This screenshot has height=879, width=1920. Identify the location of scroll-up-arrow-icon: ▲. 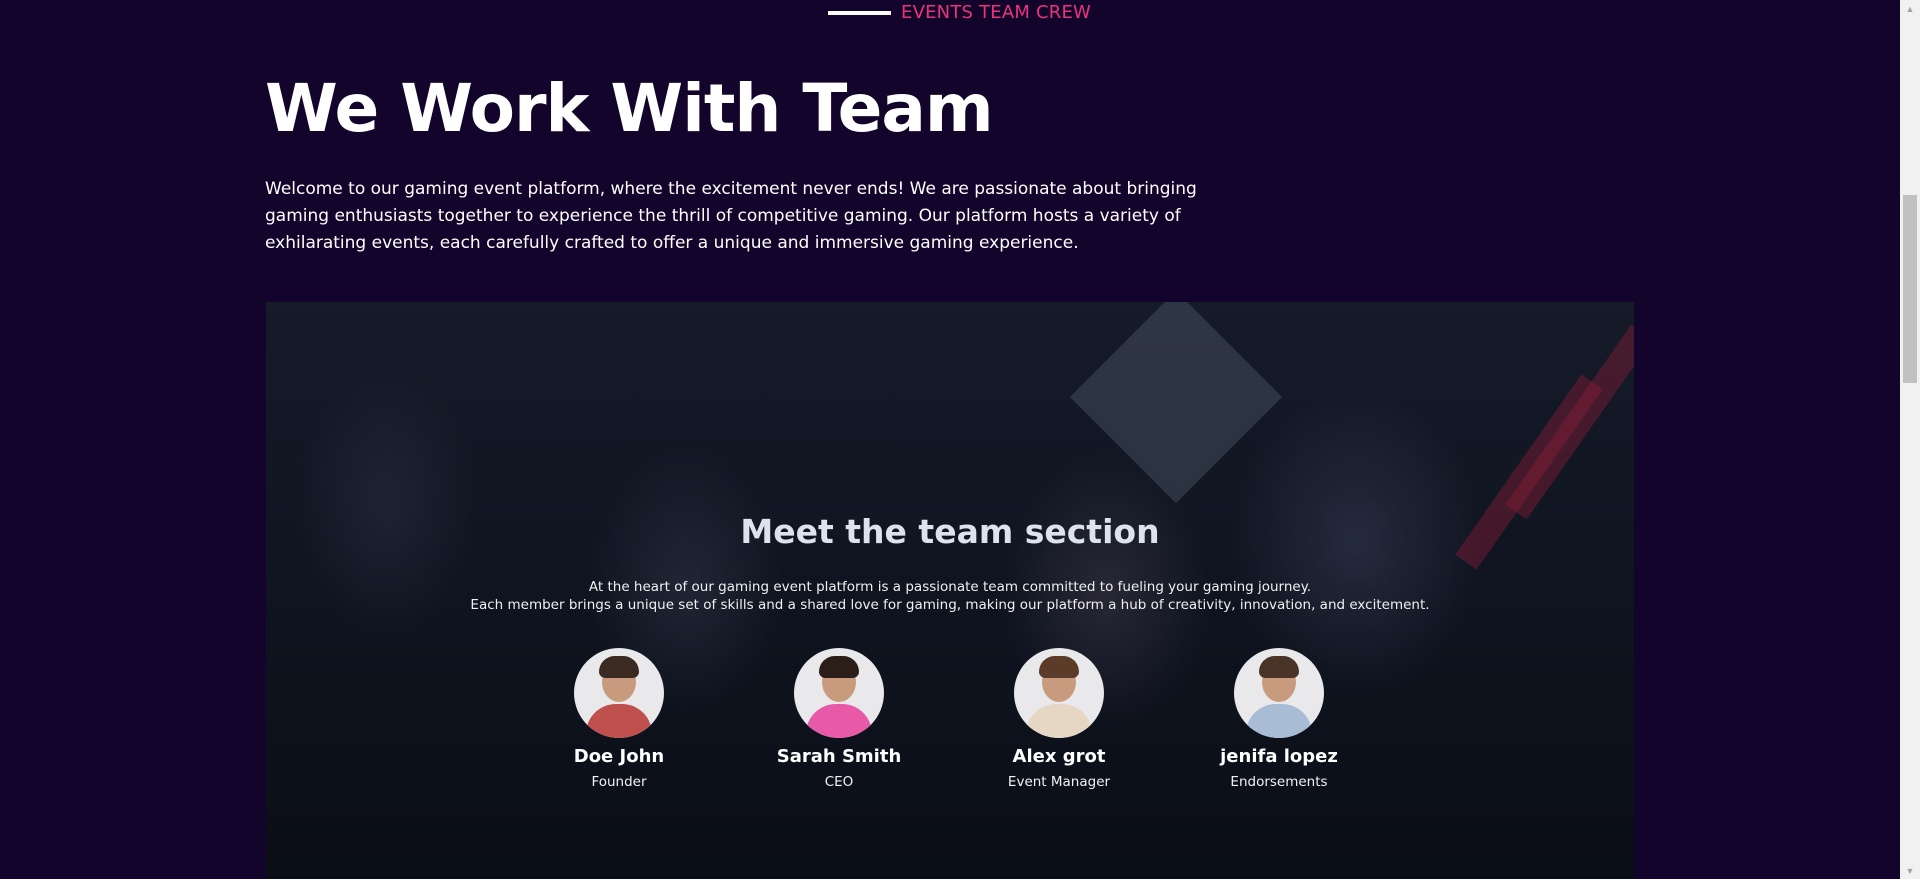
(1910, 8).